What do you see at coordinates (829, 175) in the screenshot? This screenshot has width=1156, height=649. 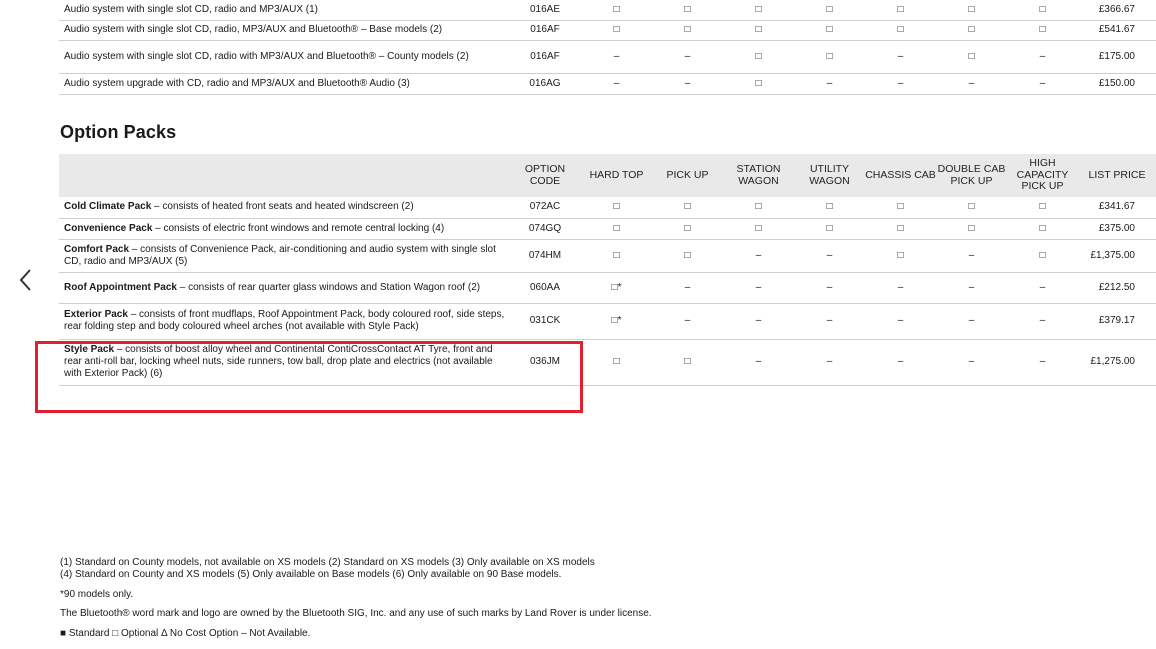 I see `header-utility-wagon: UTILITY WAGON` at bounding box center [829, 175].